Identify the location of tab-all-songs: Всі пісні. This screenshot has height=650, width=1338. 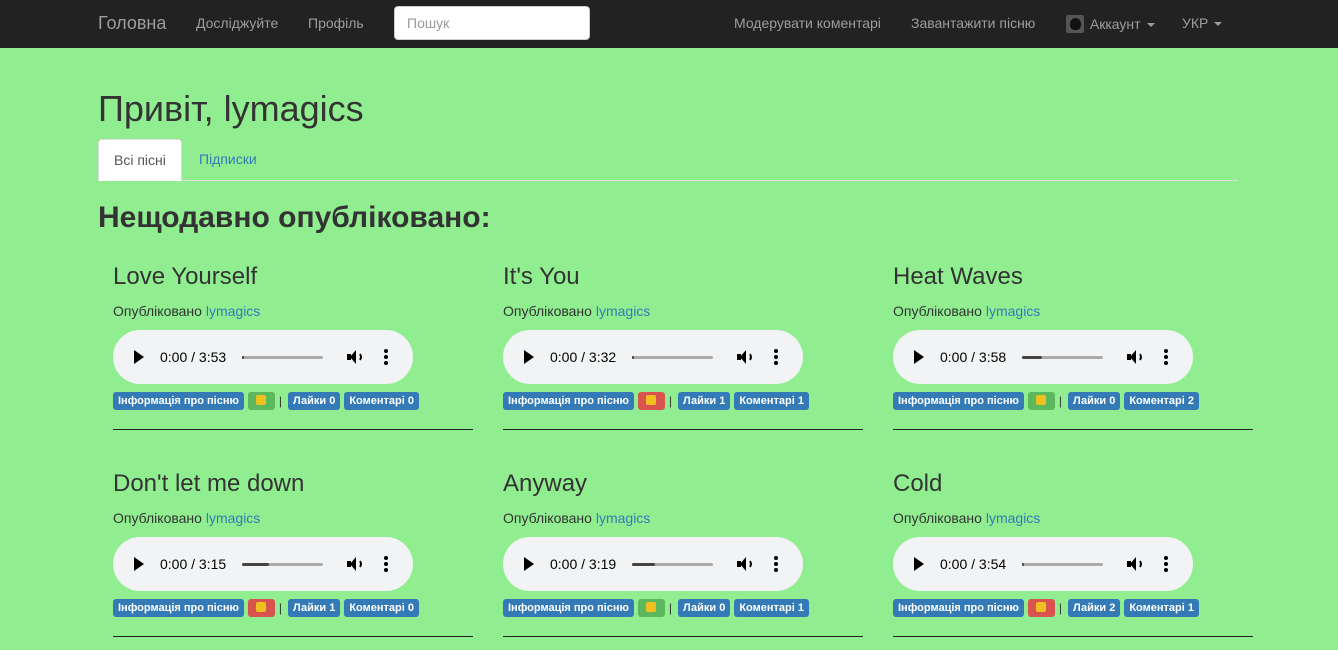
(140, 160).